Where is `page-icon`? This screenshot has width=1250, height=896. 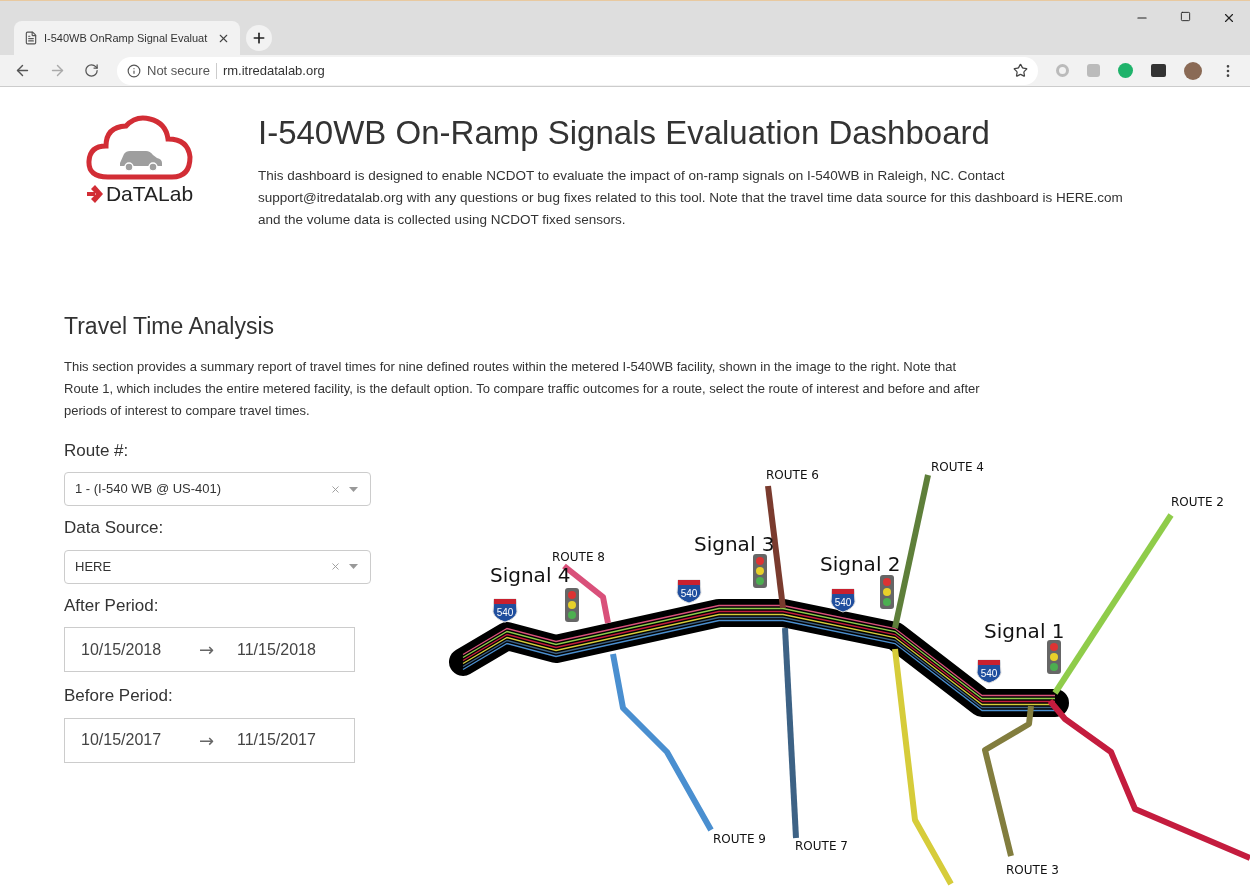 page-icon is located at coordinates (31, 38).